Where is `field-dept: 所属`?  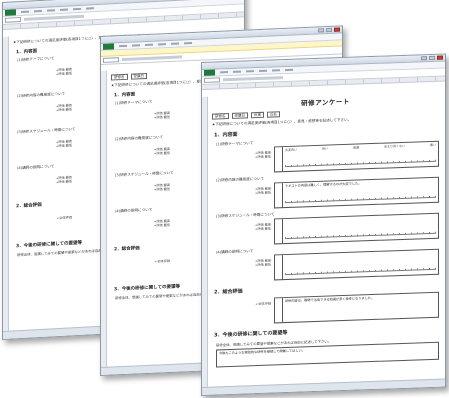 field-dept: 所属 is located at coordinates (257, 115).